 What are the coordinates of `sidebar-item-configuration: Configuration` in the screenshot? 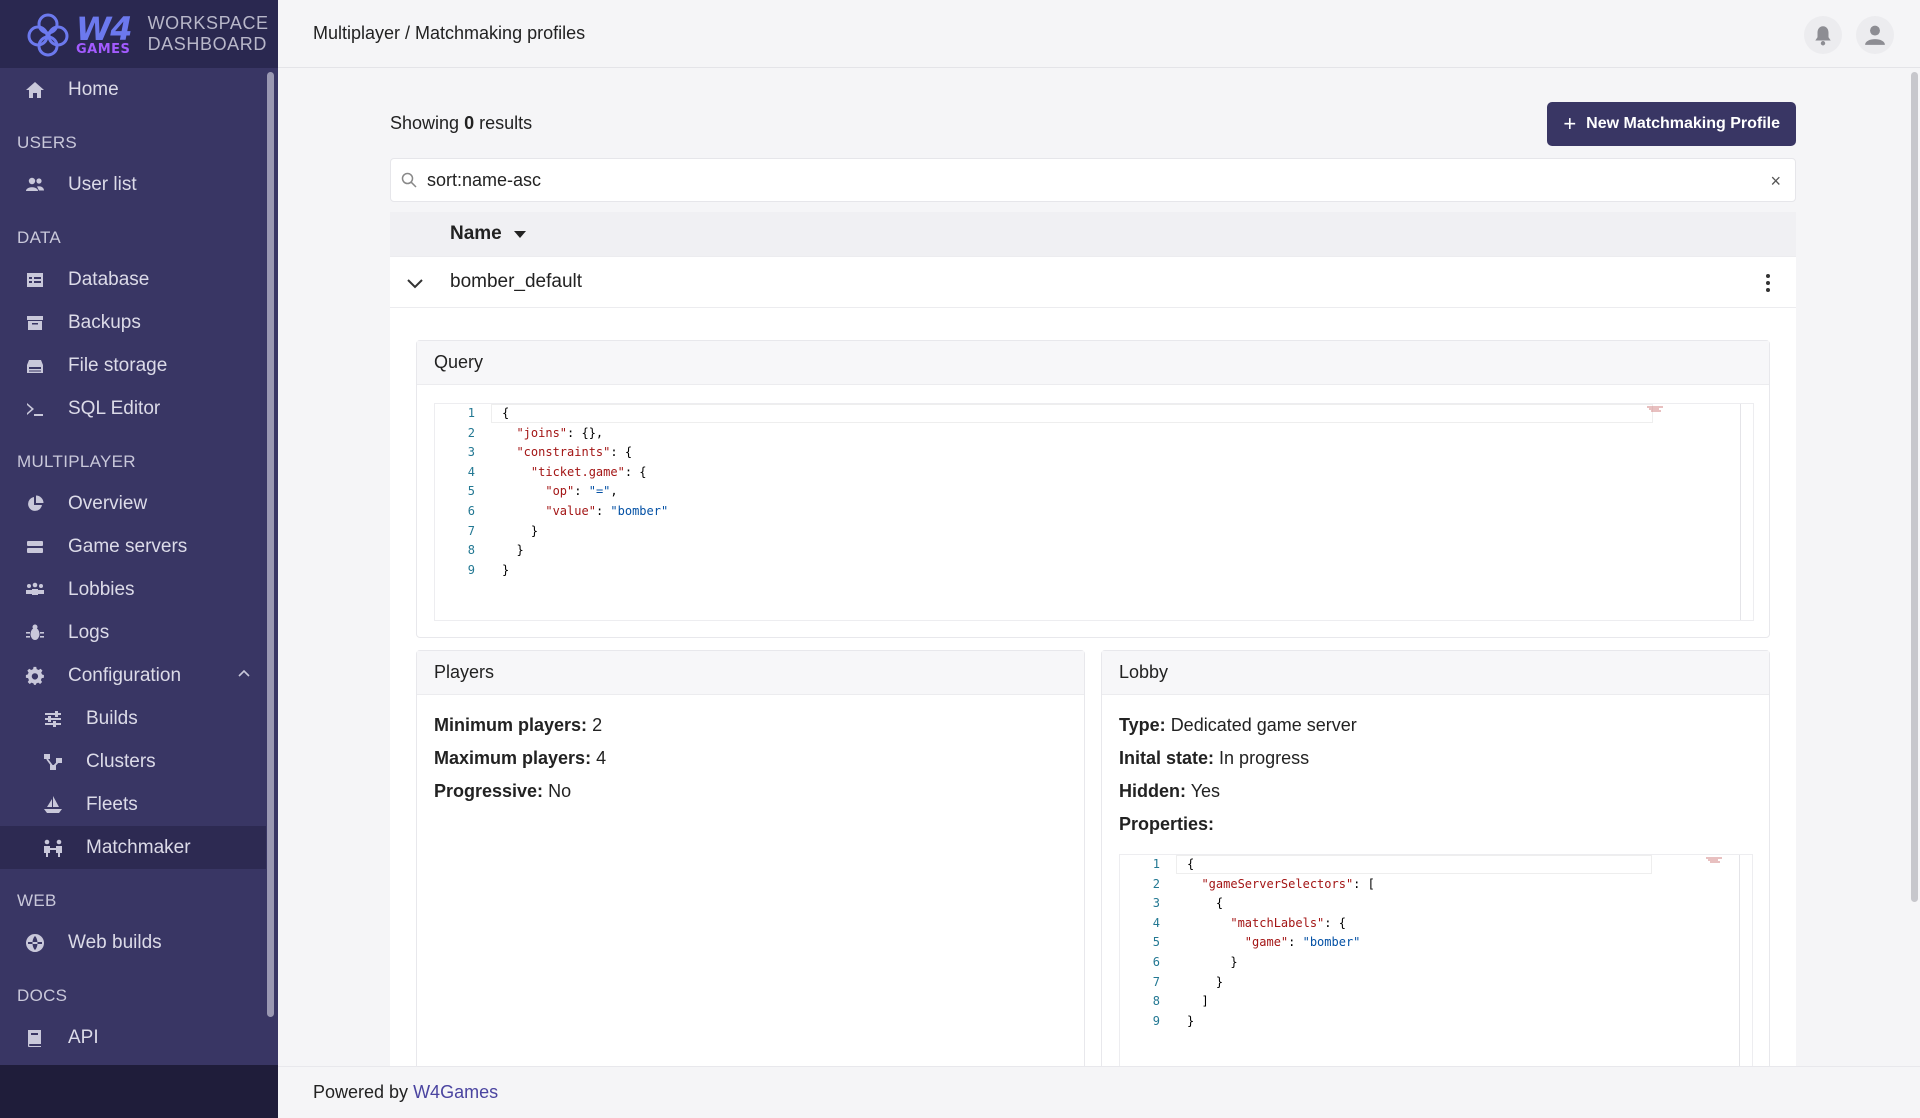 It's located at (139, 675).